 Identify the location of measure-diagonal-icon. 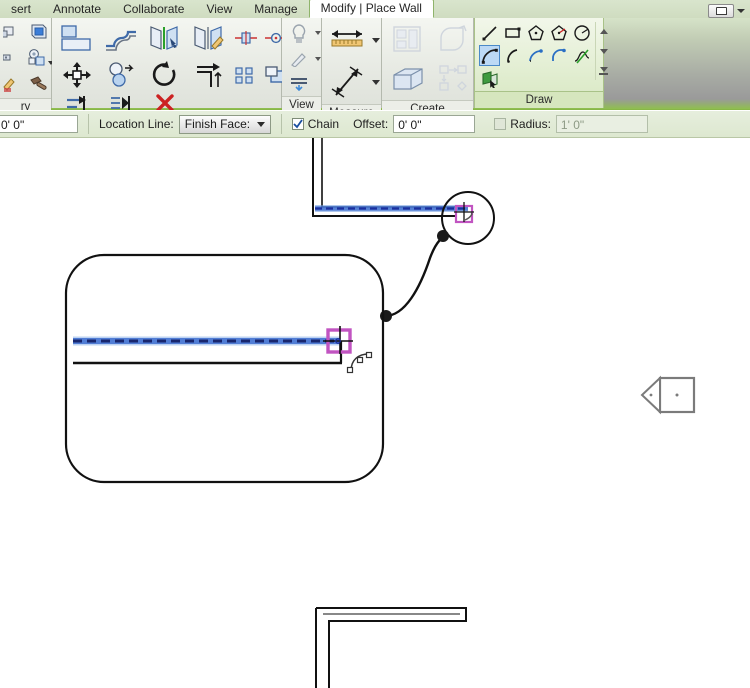
(347, 82).